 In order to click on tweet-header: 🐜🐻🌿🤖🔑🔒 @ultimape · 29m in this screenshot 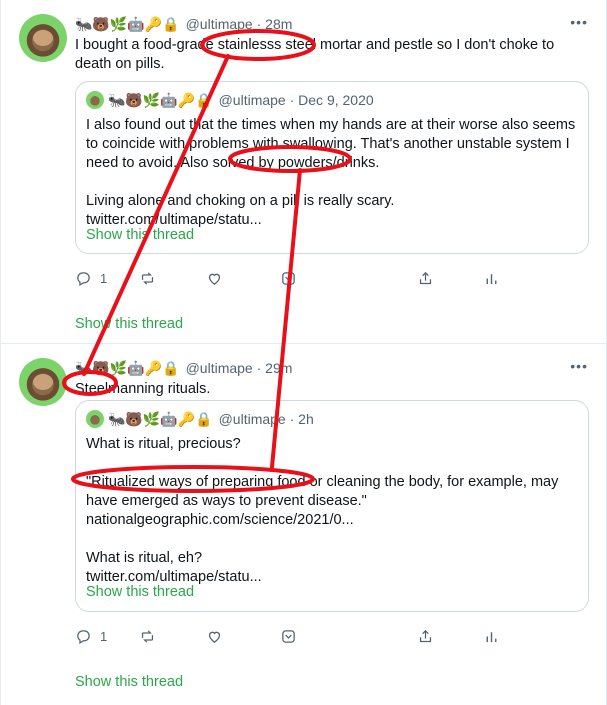, I will do `click(183, 368)`.